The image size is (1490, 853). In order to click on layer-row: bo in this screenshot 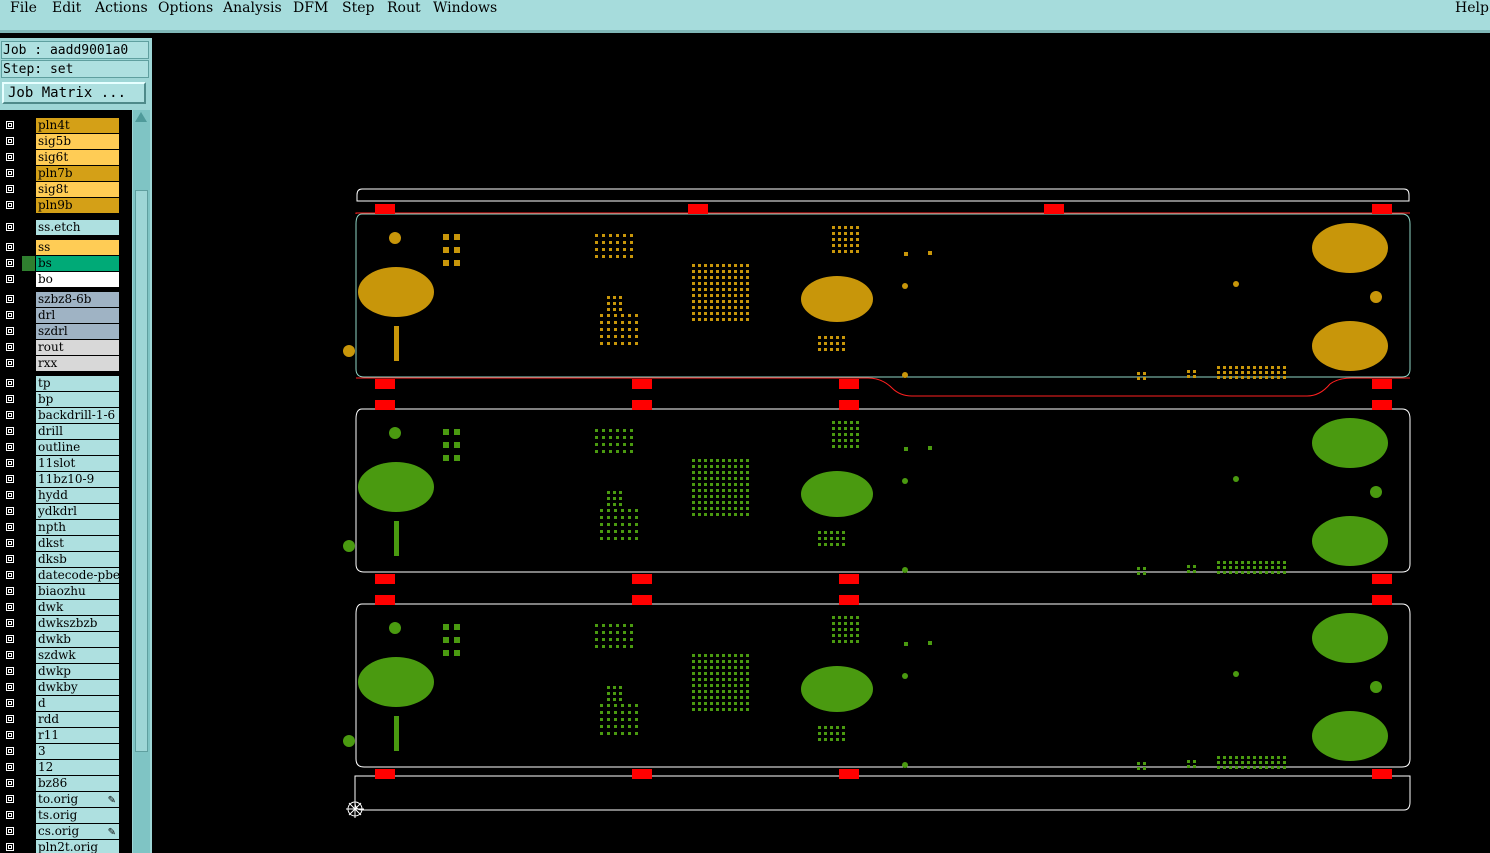, I will do `click(66, 279)`.